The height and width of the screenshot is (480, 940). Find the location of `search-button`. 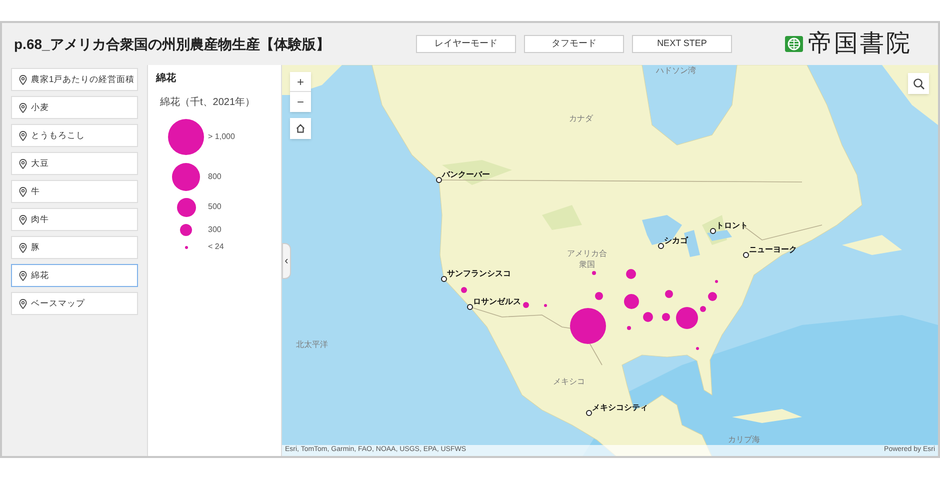

search-button is located at coordinates (918, 83).